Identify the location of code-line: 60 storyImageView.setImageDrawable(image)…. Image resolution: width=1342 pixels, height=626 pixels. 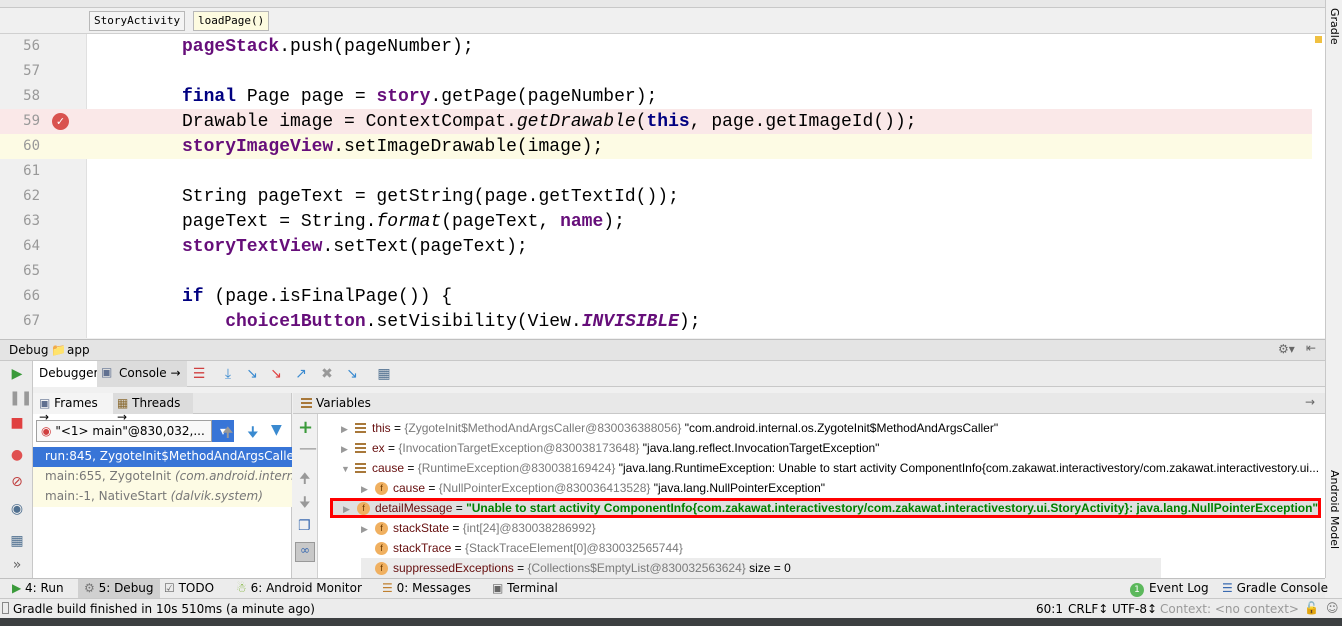
(656, 146).